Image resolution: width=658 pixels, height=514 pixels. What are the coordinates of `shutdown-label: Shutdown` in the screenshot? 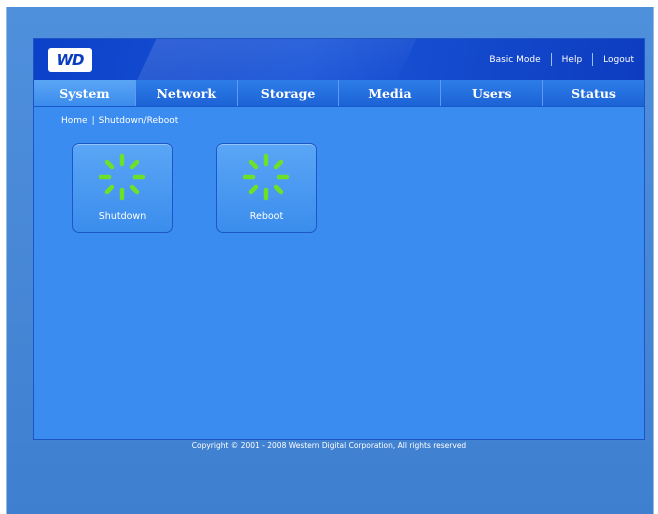 It's located at (122, 216).